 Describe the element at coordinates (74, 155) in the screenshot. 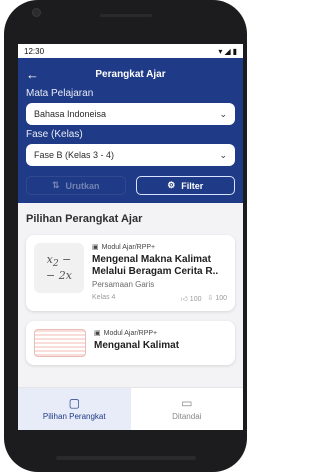

I see `phase-value: Fase B (Kelas 3 - 4)` at that location.